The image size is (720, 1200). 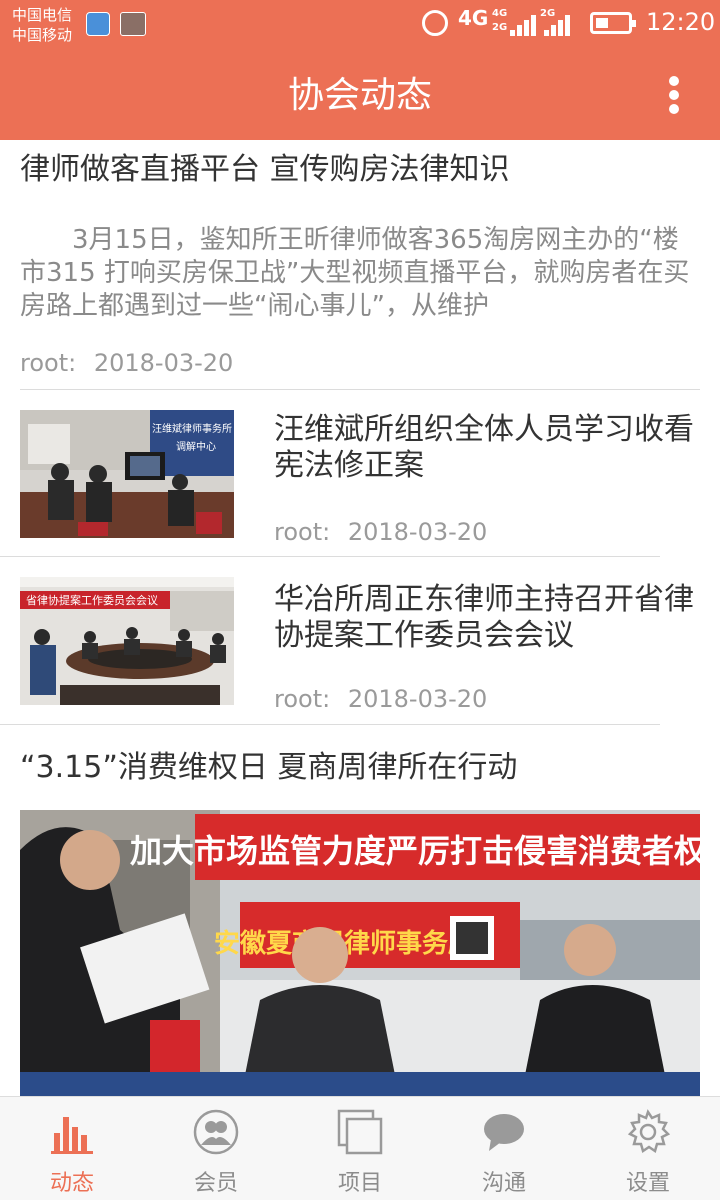 I want to click on more-vertical-icon, so click(x=674, y=95).